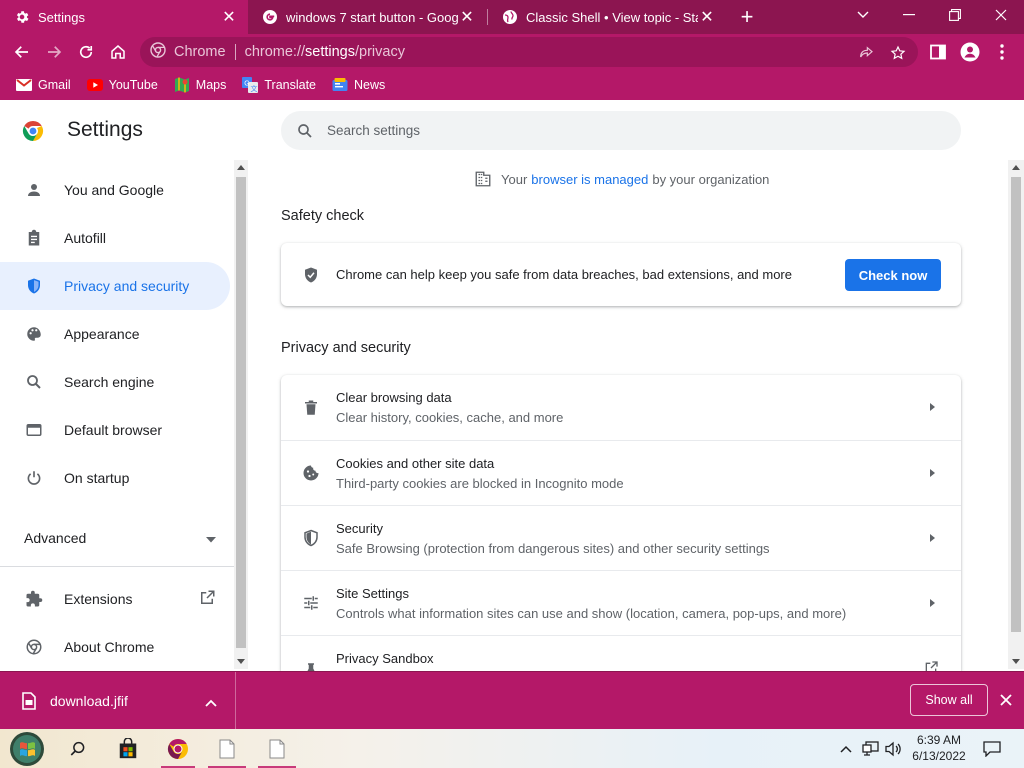  Describe the element at coordinates (370, 85) in the screenshot. I see `bookmark-label: News` at that location.